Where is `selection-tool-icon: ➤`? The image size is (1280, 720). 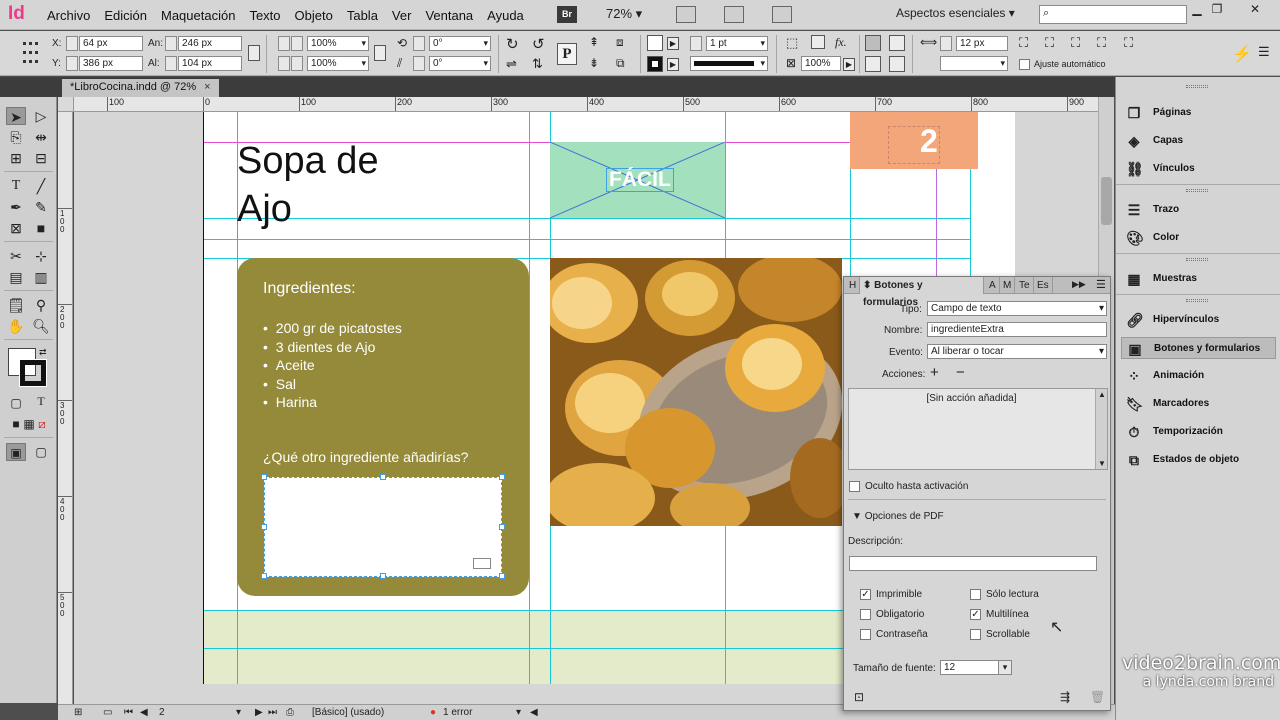 selection-tool-icon: ➤ is located at coordinates (16, 116).